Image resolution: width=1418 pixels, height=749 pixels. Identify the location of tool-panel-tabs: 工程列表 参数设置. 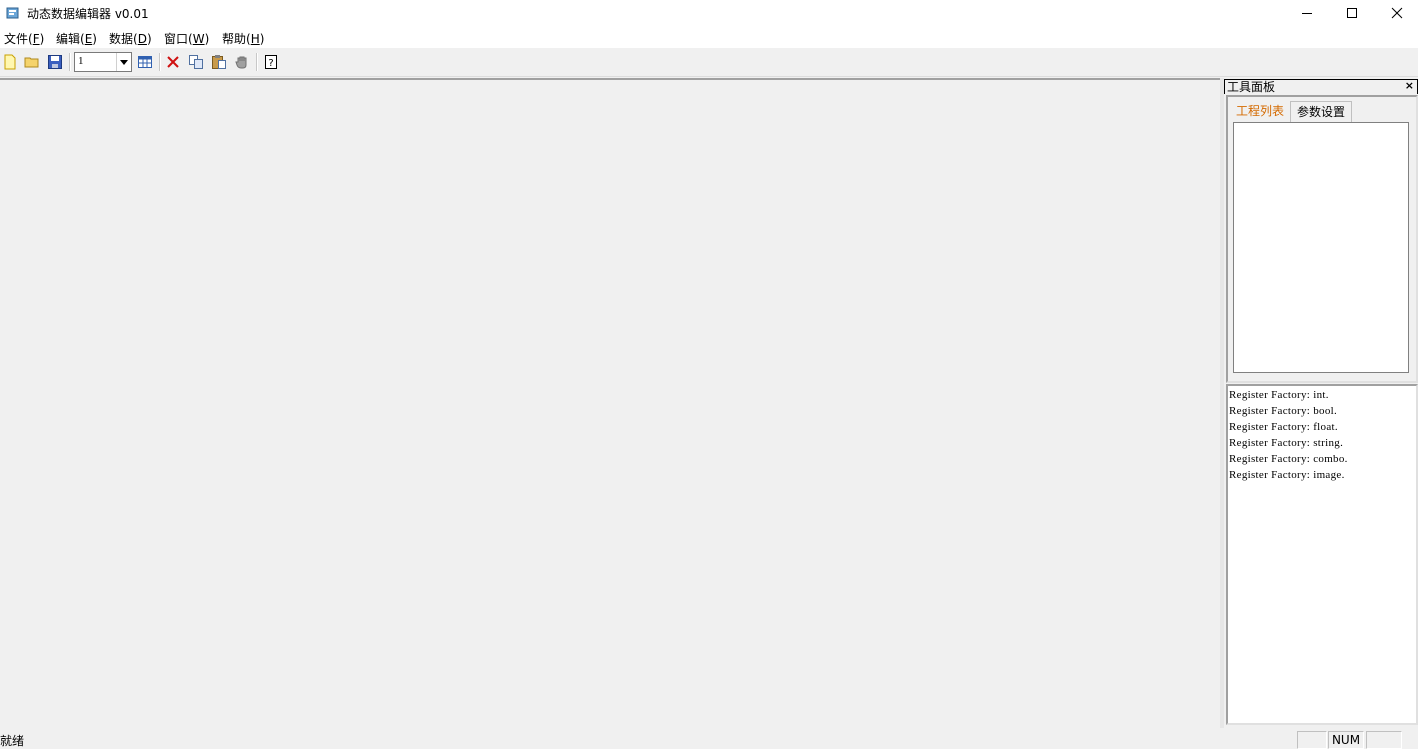
(1322, 239).